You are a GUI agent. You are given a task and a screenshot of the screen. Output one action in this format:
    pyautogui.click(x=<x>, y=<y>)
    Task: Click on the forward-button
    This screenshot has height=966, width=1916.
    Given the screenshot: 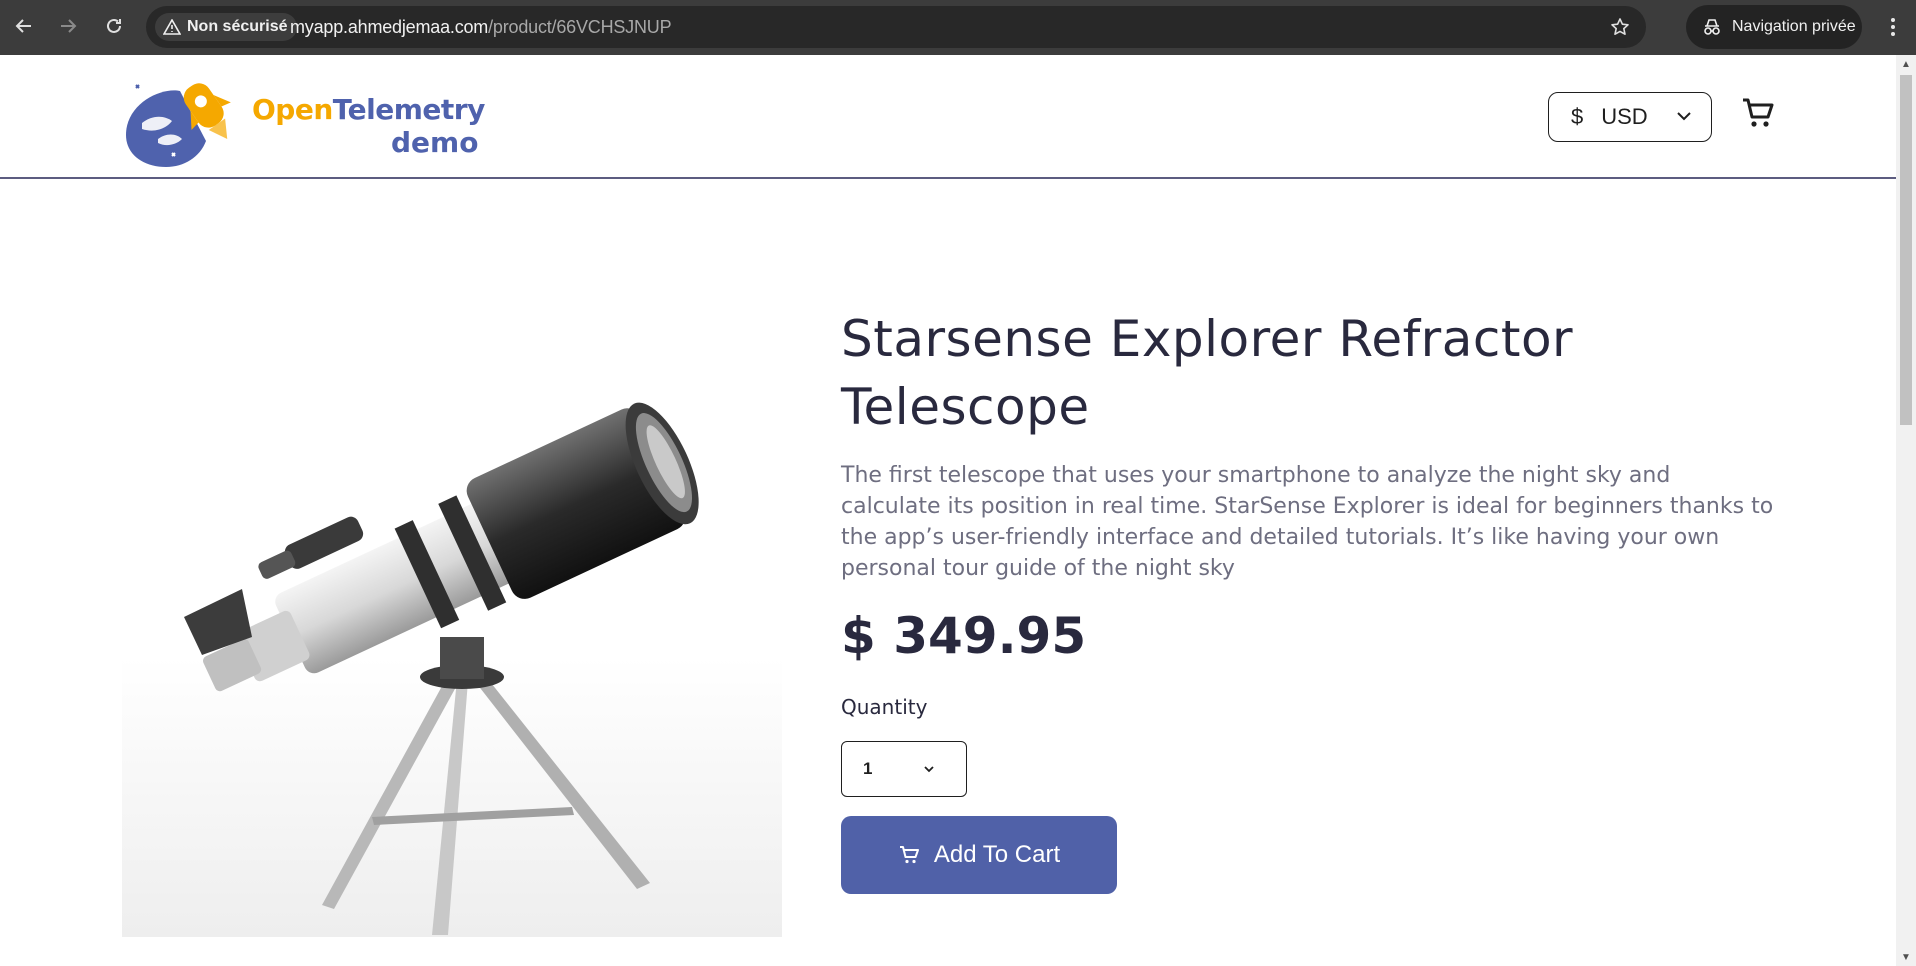 What is the action you would take?
    pyautogui.click(x=68, y=26)
    